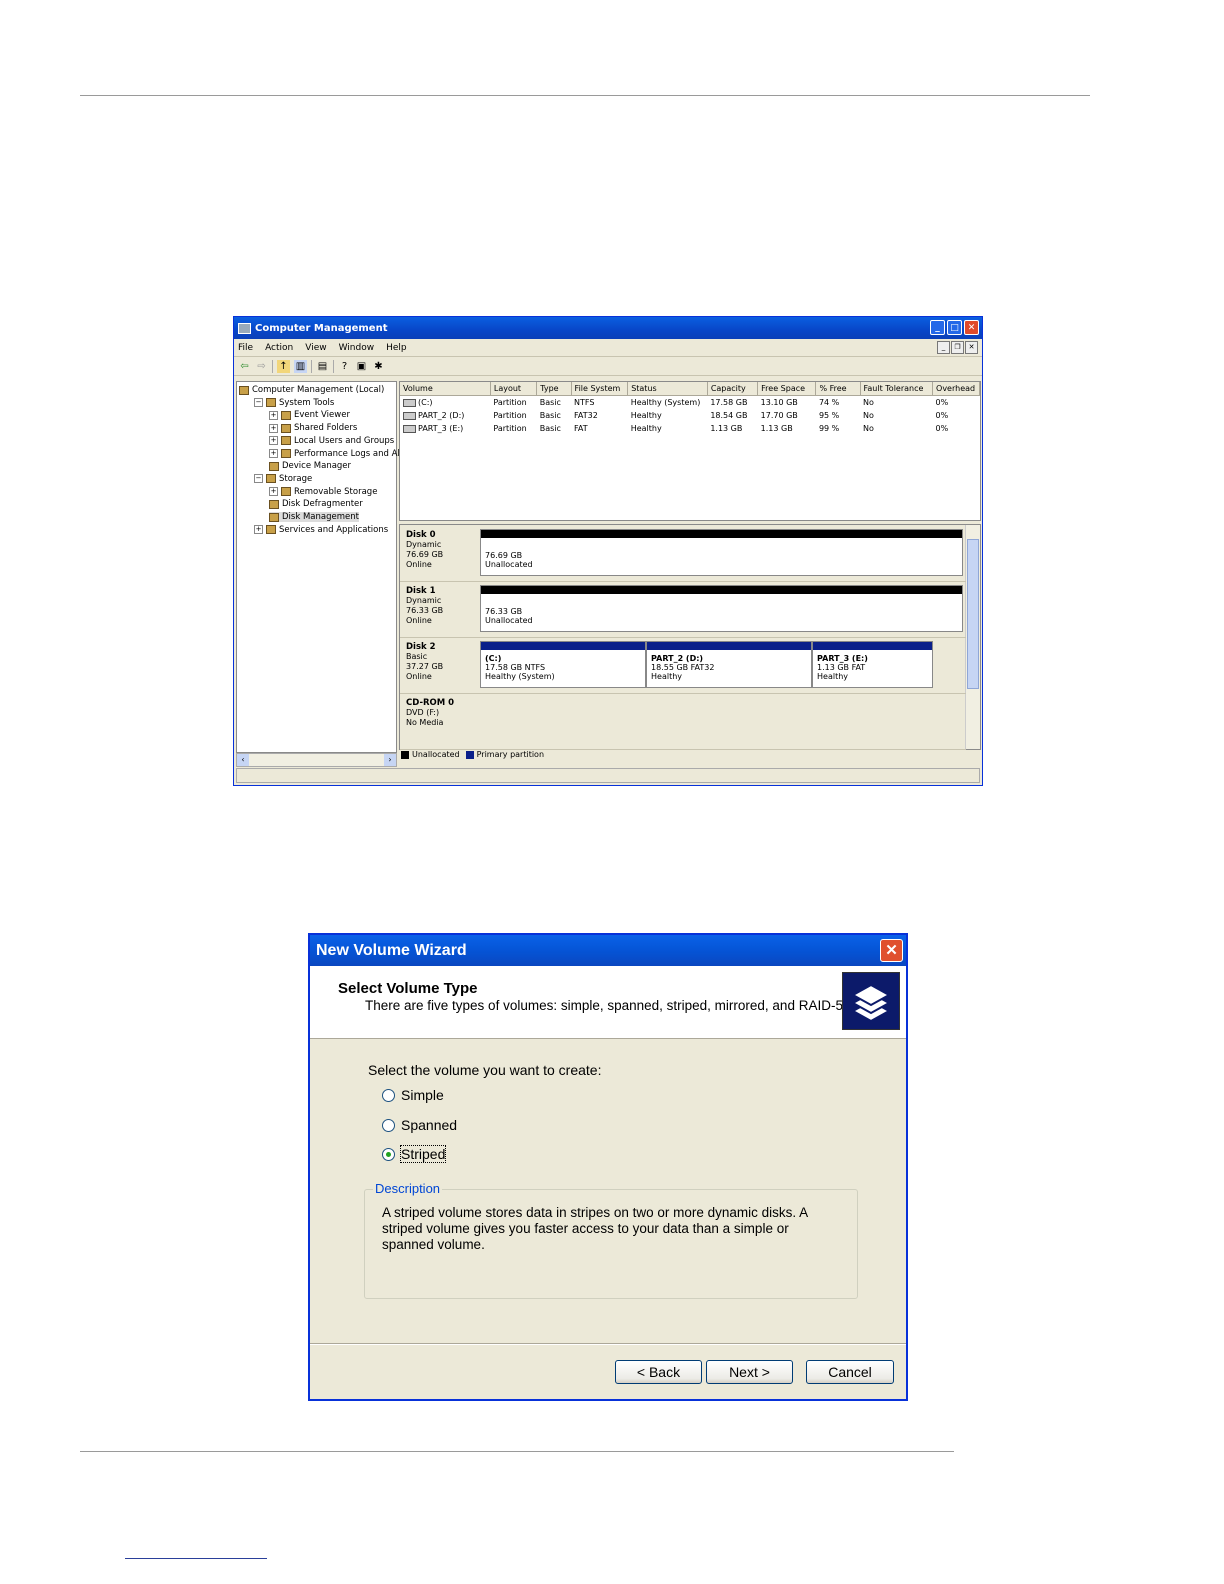 The width and height of the screenshot is (1224, 1584). What do you see at coordinates (441, 428) in the screenshot?
I see `cell-text: PART_3 (E:)` at bounding box center [441, 428].